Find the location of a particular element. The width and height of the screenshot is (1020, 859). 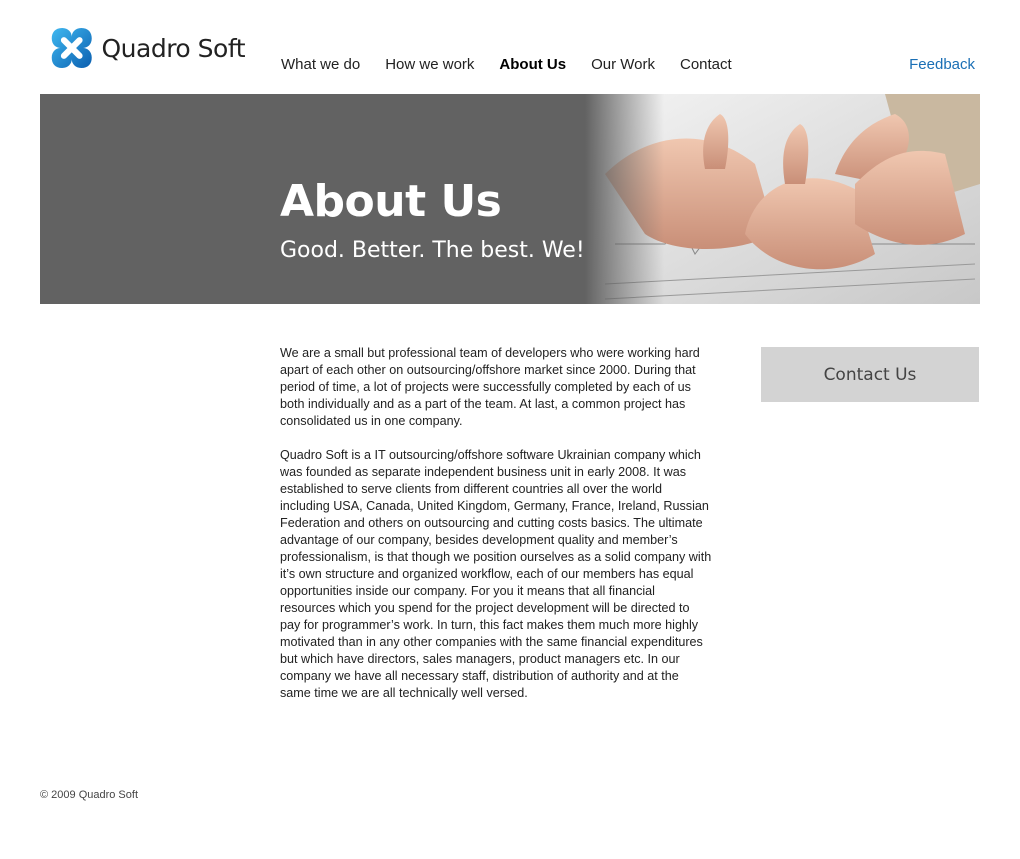

contact-us-button: Contact Us is located at coordinates (870, 374).